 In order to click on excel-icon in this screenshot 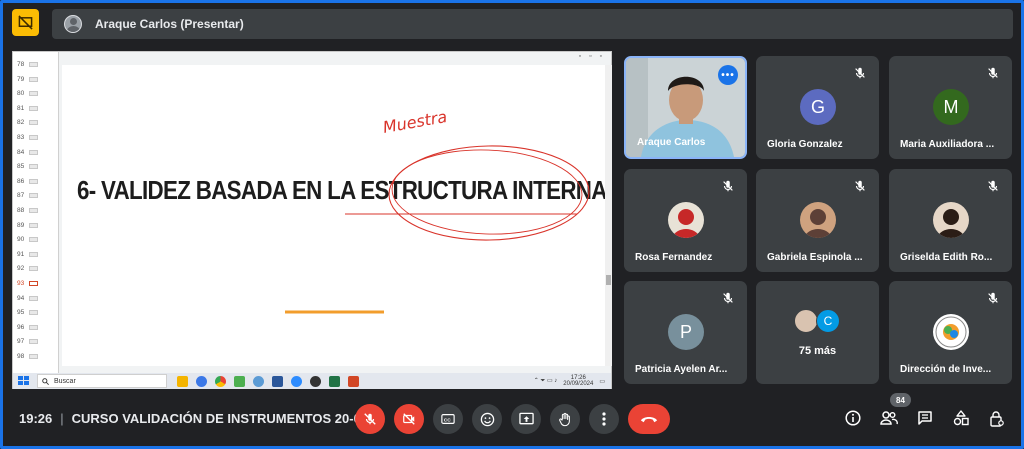, I will do `click(334, 381)`.